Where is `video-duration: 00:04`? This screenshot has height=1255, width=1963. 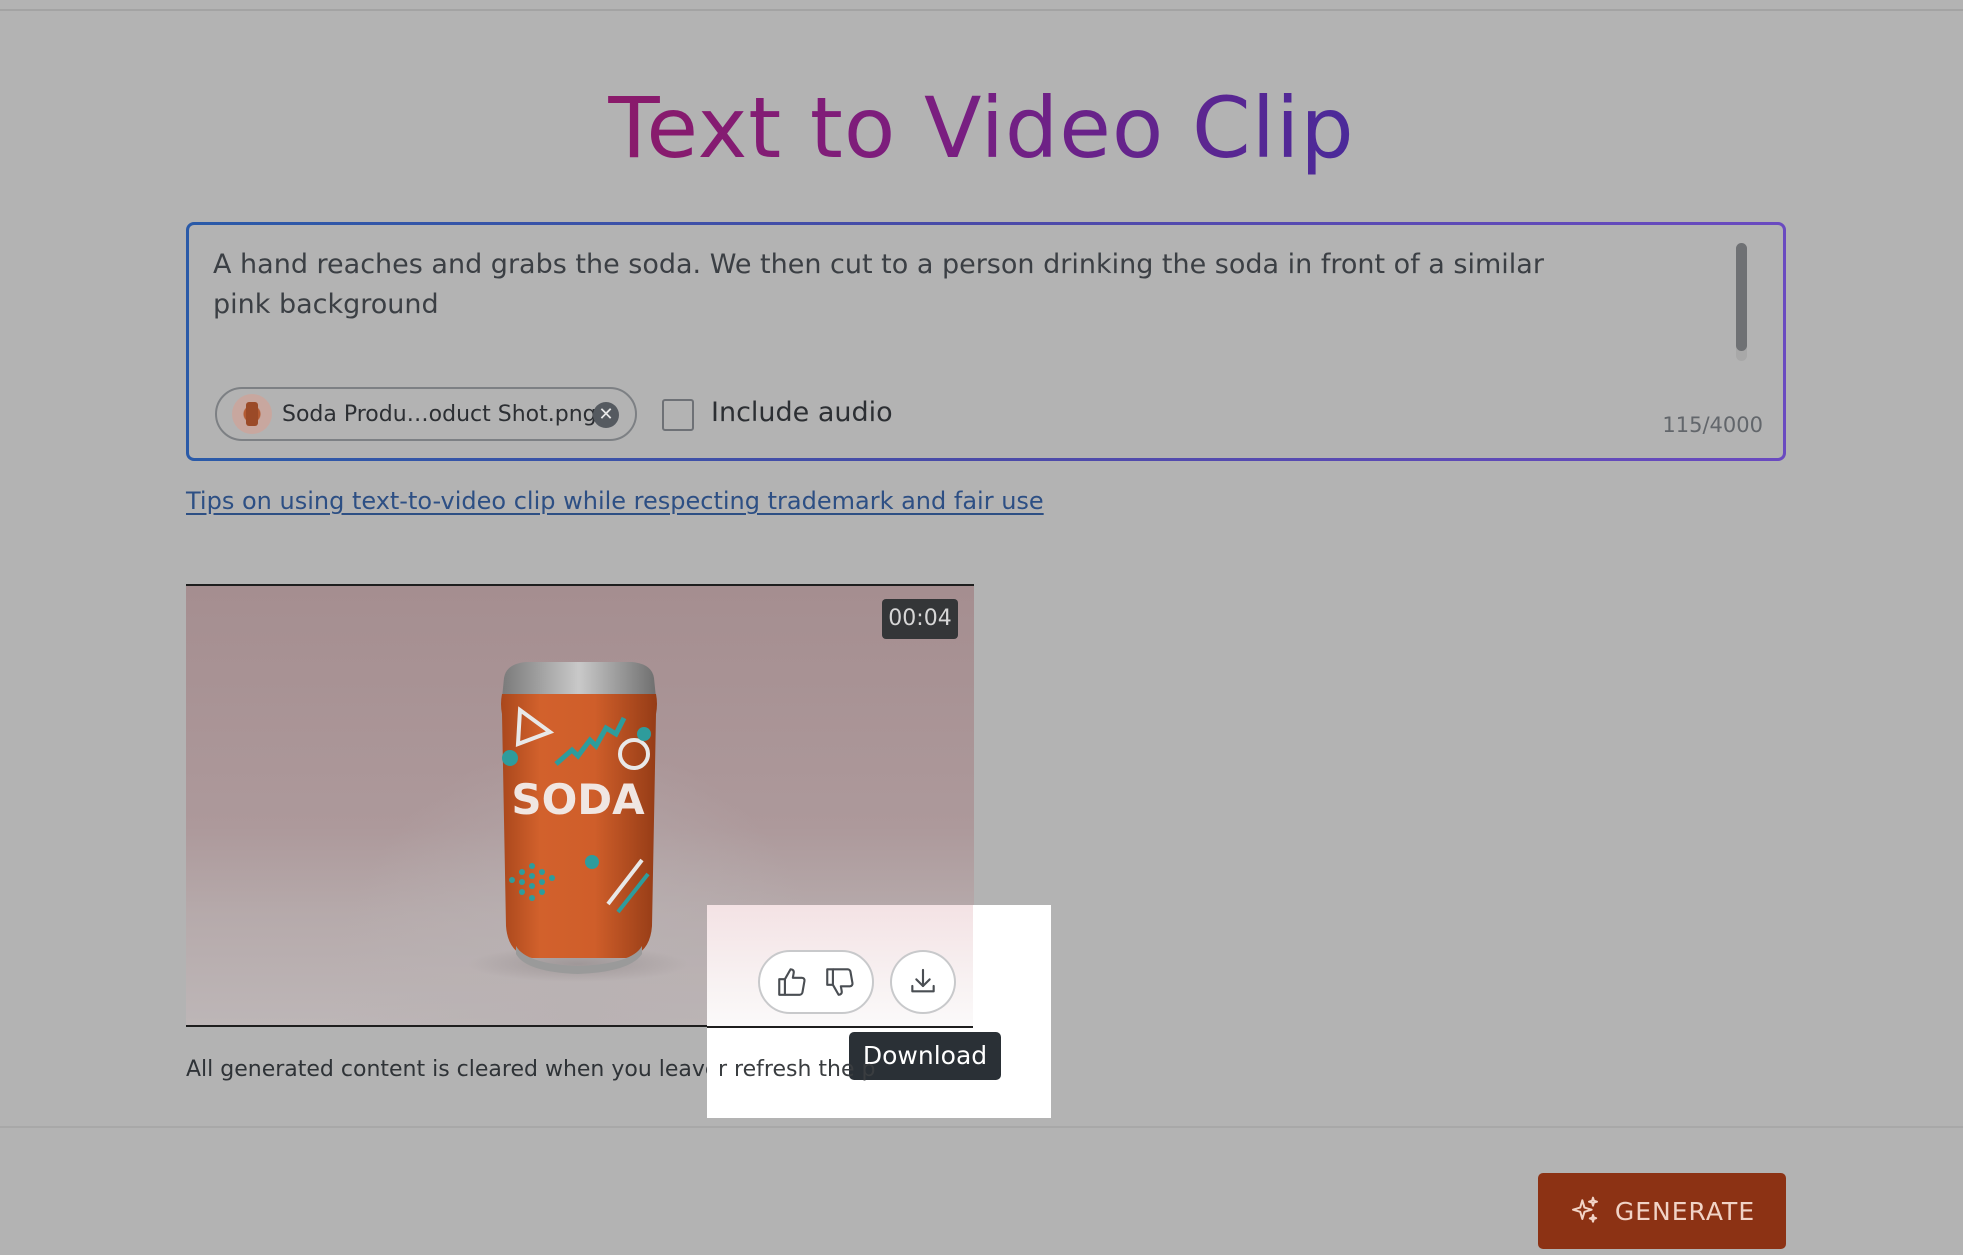
video-duration: 00:04 is located at coordinates (920, 619).